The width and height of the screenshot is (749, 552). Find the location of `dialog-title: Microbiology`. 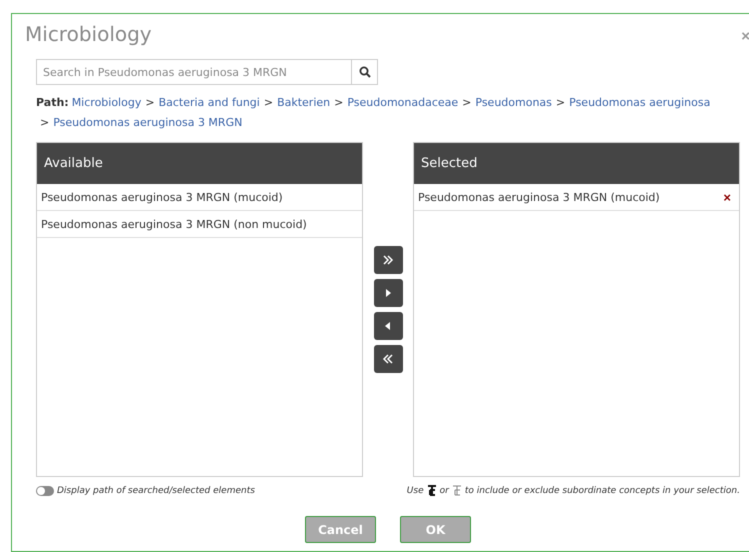

dialog-title: Microbiology is located at coordinates (88, 34).